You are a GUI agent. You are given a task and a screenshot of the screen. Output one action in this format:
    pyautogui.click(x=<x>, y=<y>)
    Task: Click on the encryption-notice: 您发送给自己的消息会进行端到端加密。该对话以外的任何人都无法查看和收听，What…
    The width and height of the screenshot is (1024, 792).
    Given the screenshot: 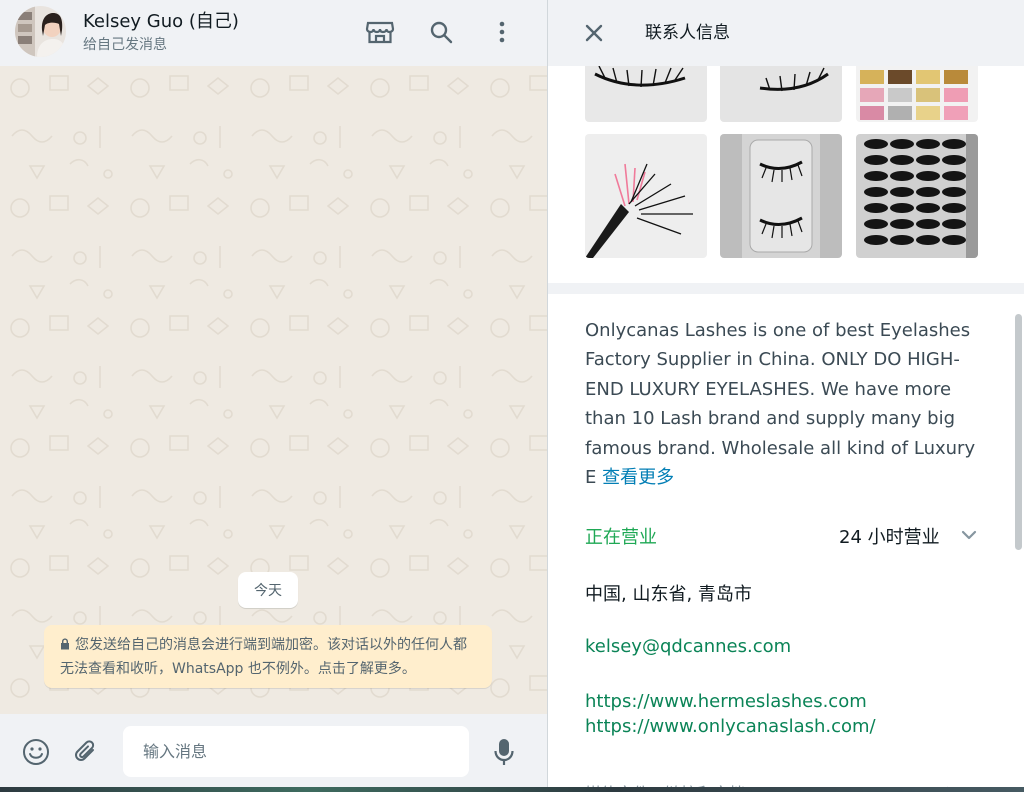 What is the action you would take?
    pyautogui.click(x=268, y=656)
    